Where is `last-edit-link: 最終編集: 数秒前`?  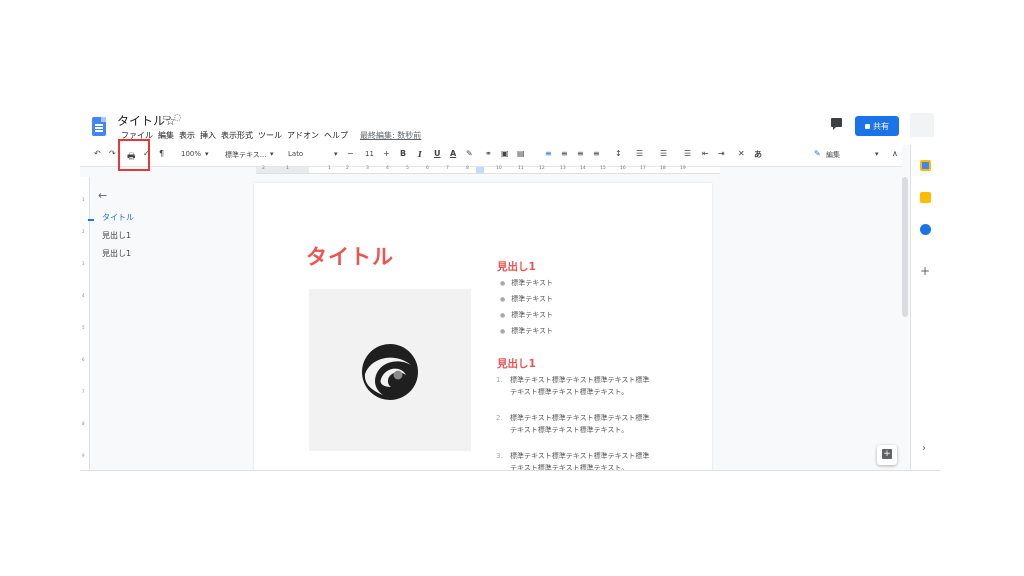
last-edit-link: 最終編集: 数秒前 is located at coordinates (390, 135).